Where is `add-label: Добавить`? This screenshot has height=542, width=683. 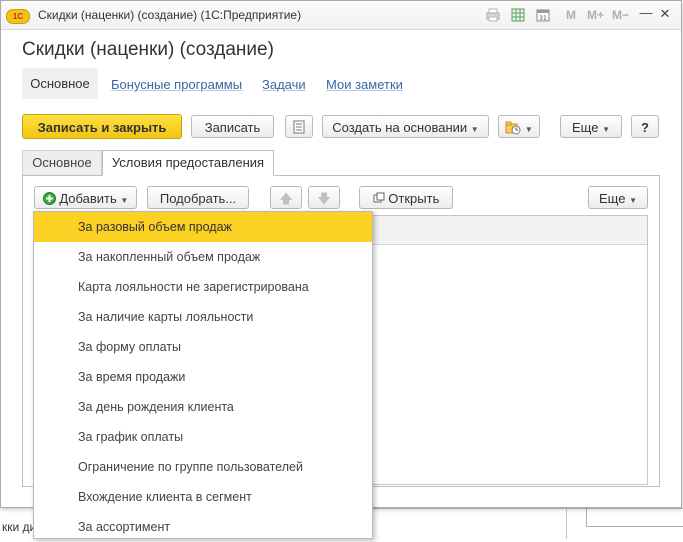 add-label: Добавить is located at coordinates (88, 198).